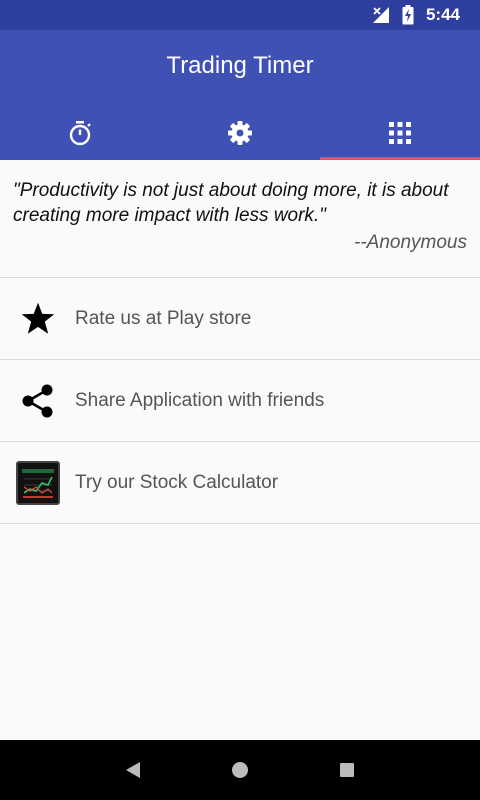 The image size is (480, 800). What do you see at coordinates (381, 15) in the screenshot?
I see `no-signal-icon` at bounding box center [381, 15].